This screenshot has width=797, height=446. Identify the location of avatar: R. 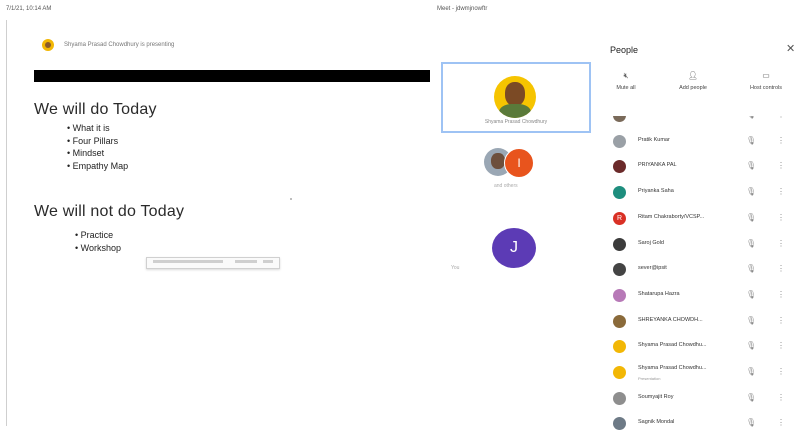
(619, 218).